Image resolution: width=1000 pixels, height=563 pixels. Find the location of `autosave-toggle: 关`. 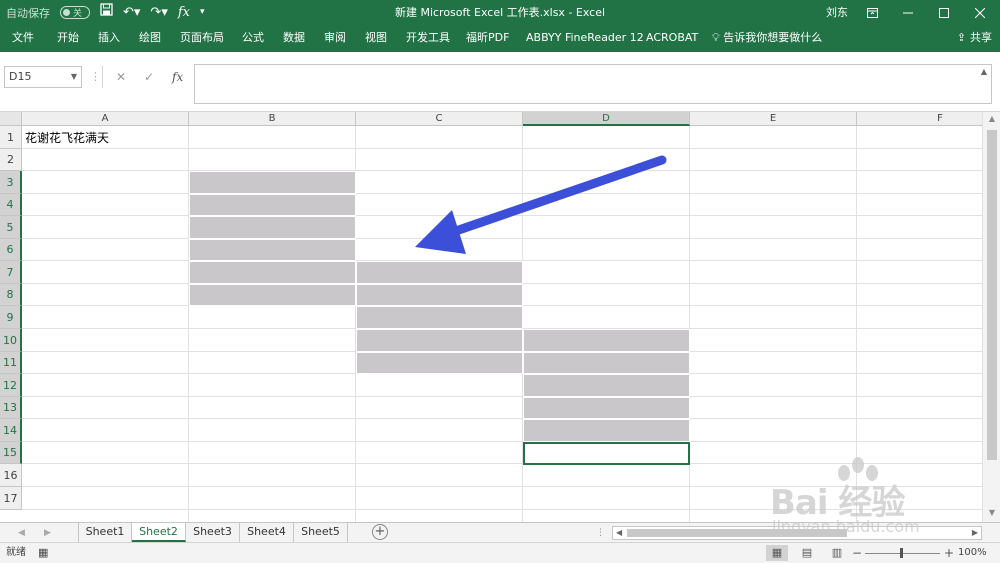

autosave-toggle: 关 is located at coordinates (75, 12).